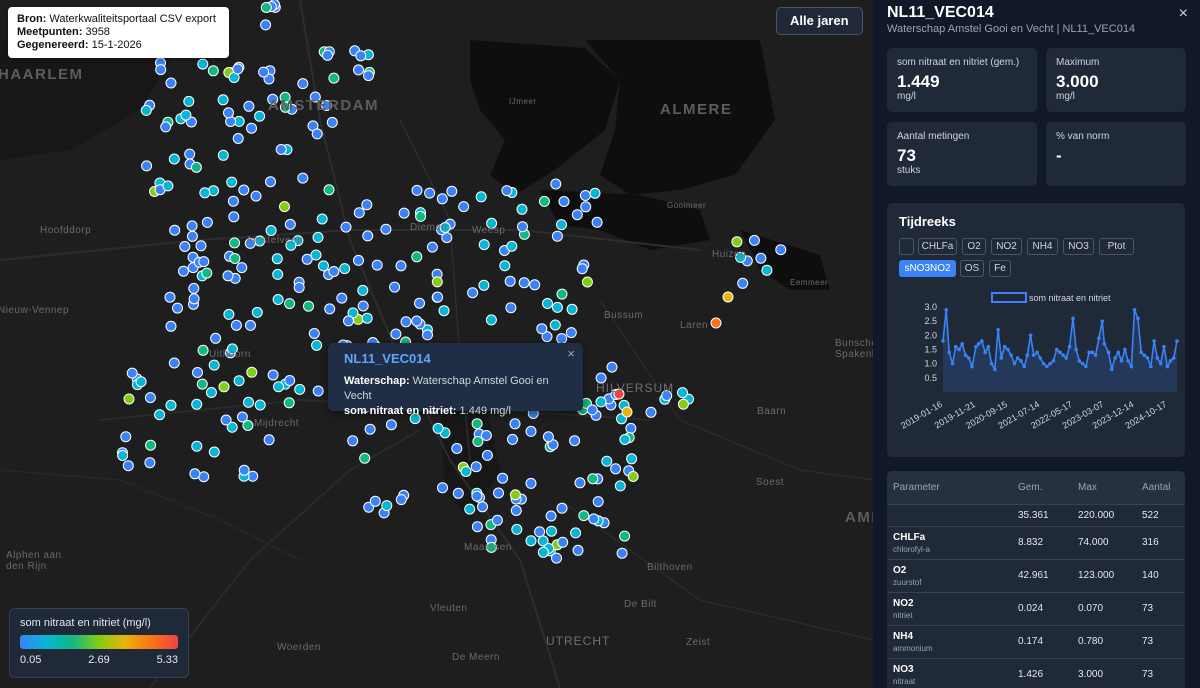 The image size is (1200, 688). I want to click on popup-close-icon: ×, so click(571, 353).